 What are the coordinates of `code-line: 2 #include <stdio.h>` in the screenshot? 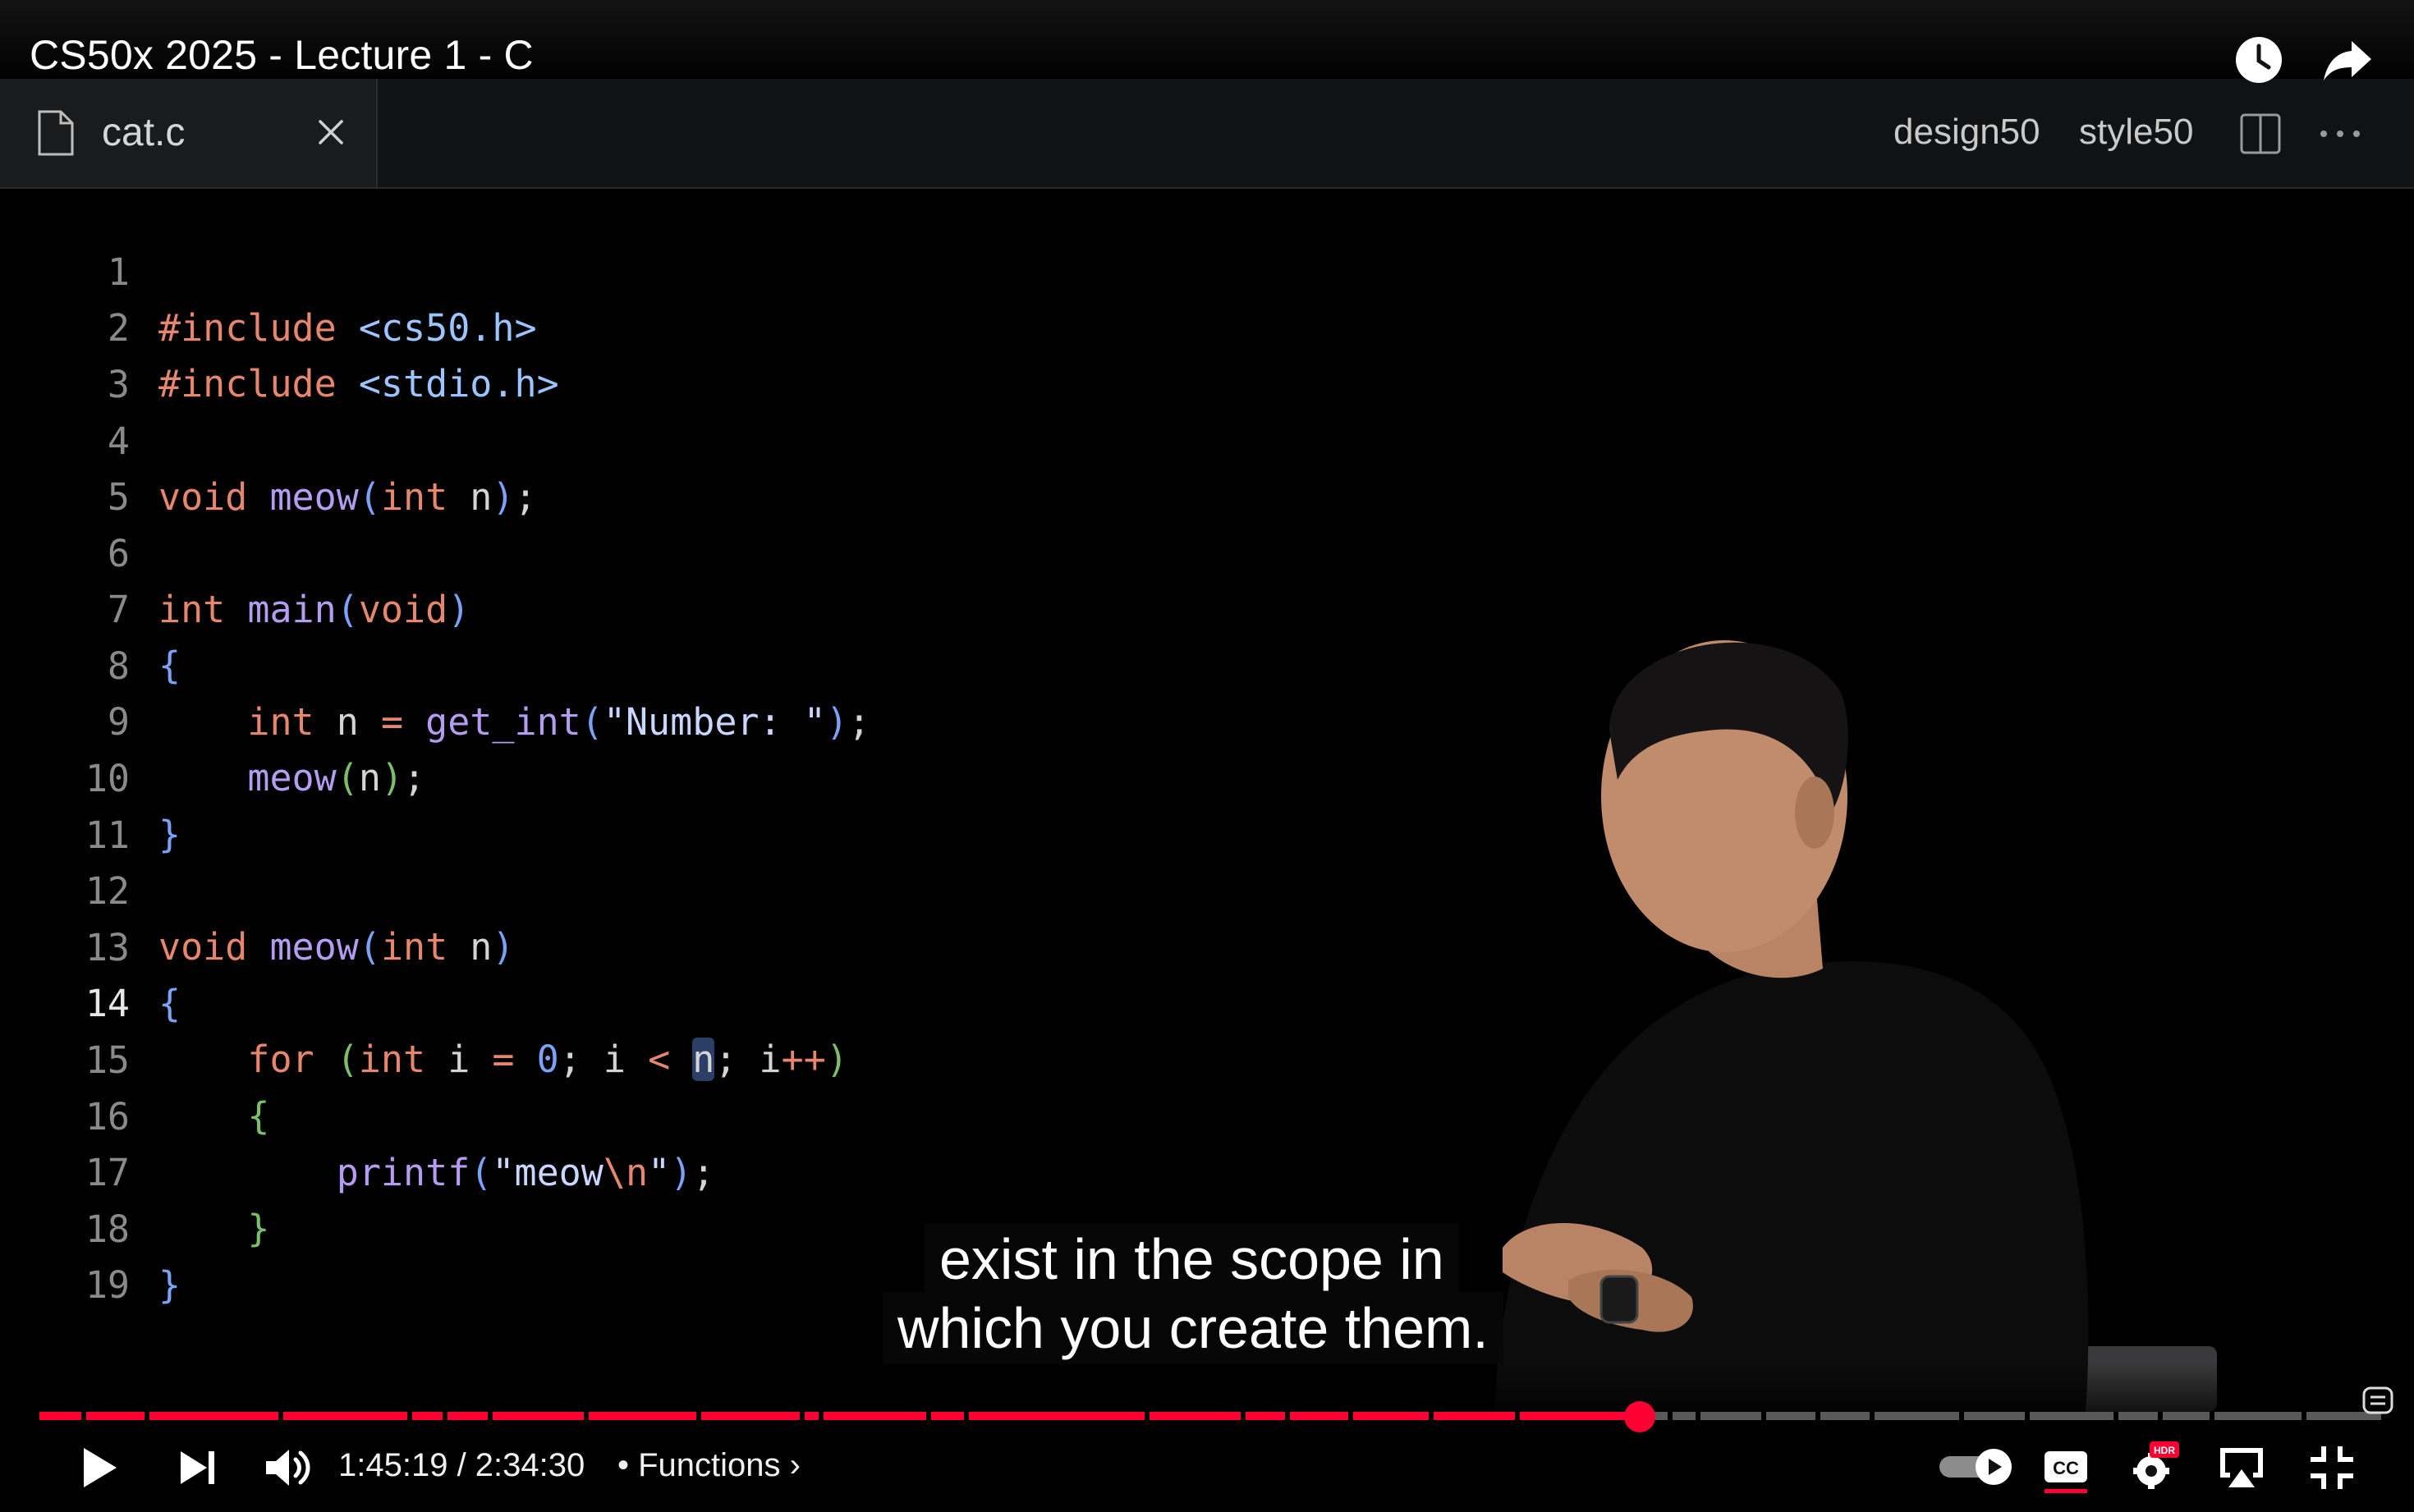 It's located at (280, 325).